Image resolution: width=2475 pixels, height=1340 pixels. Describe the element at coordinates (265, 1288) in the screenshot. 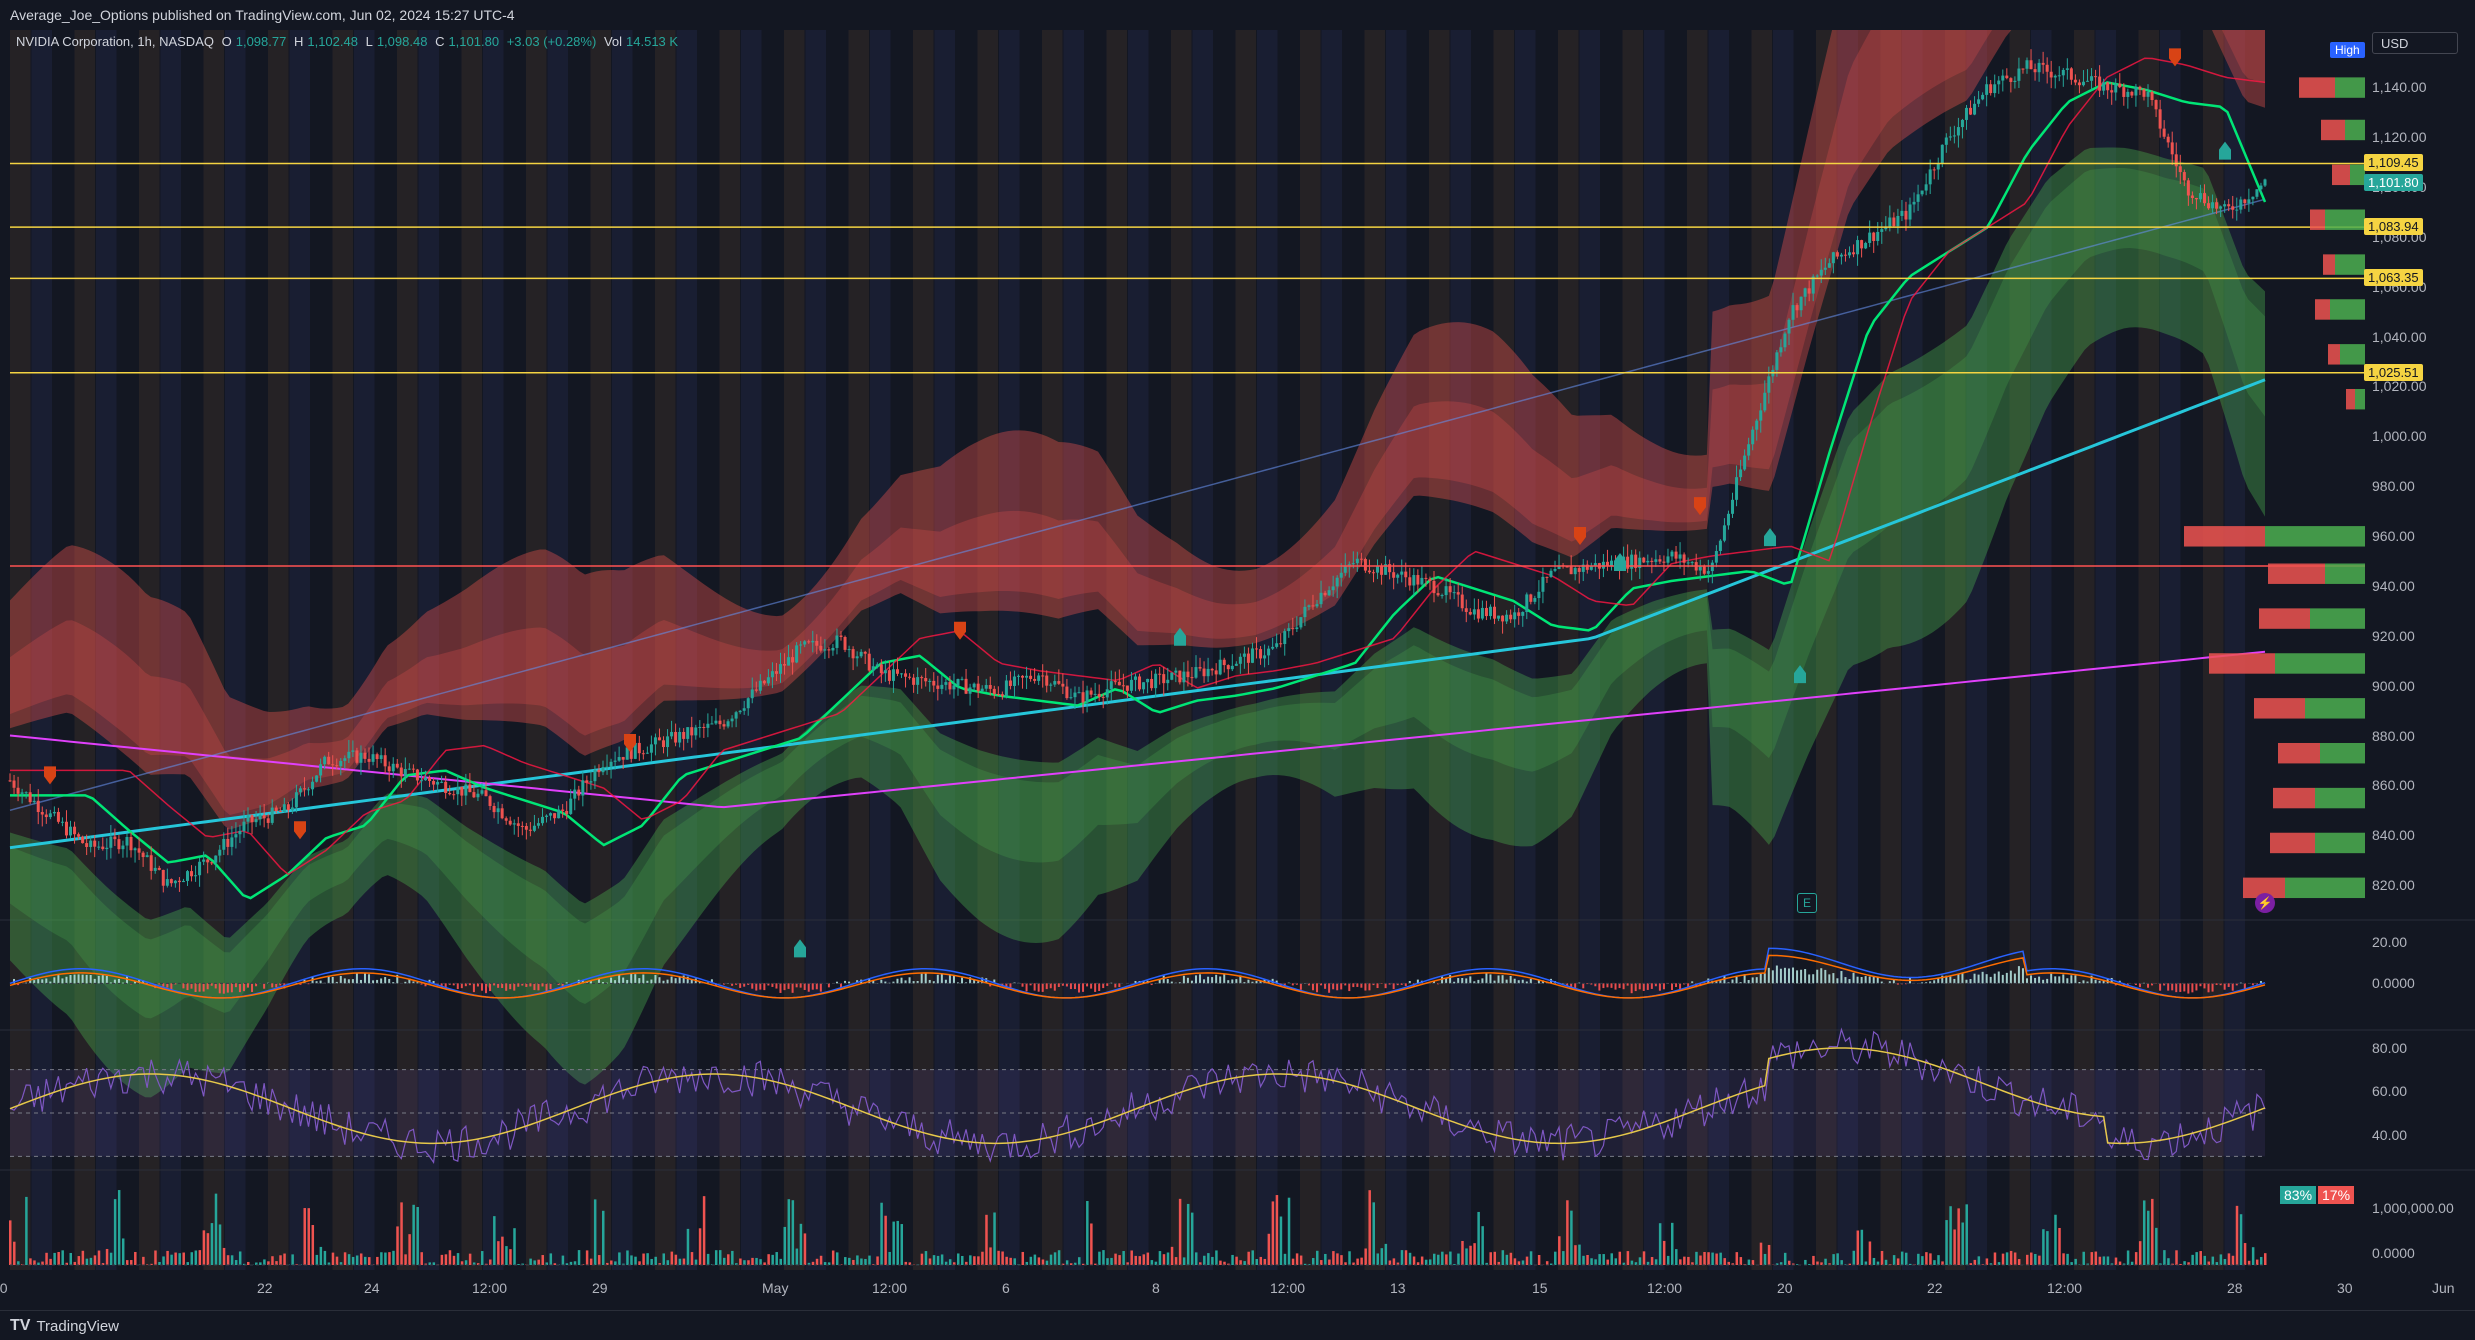

I see `time-axis-label: 22` at that location.